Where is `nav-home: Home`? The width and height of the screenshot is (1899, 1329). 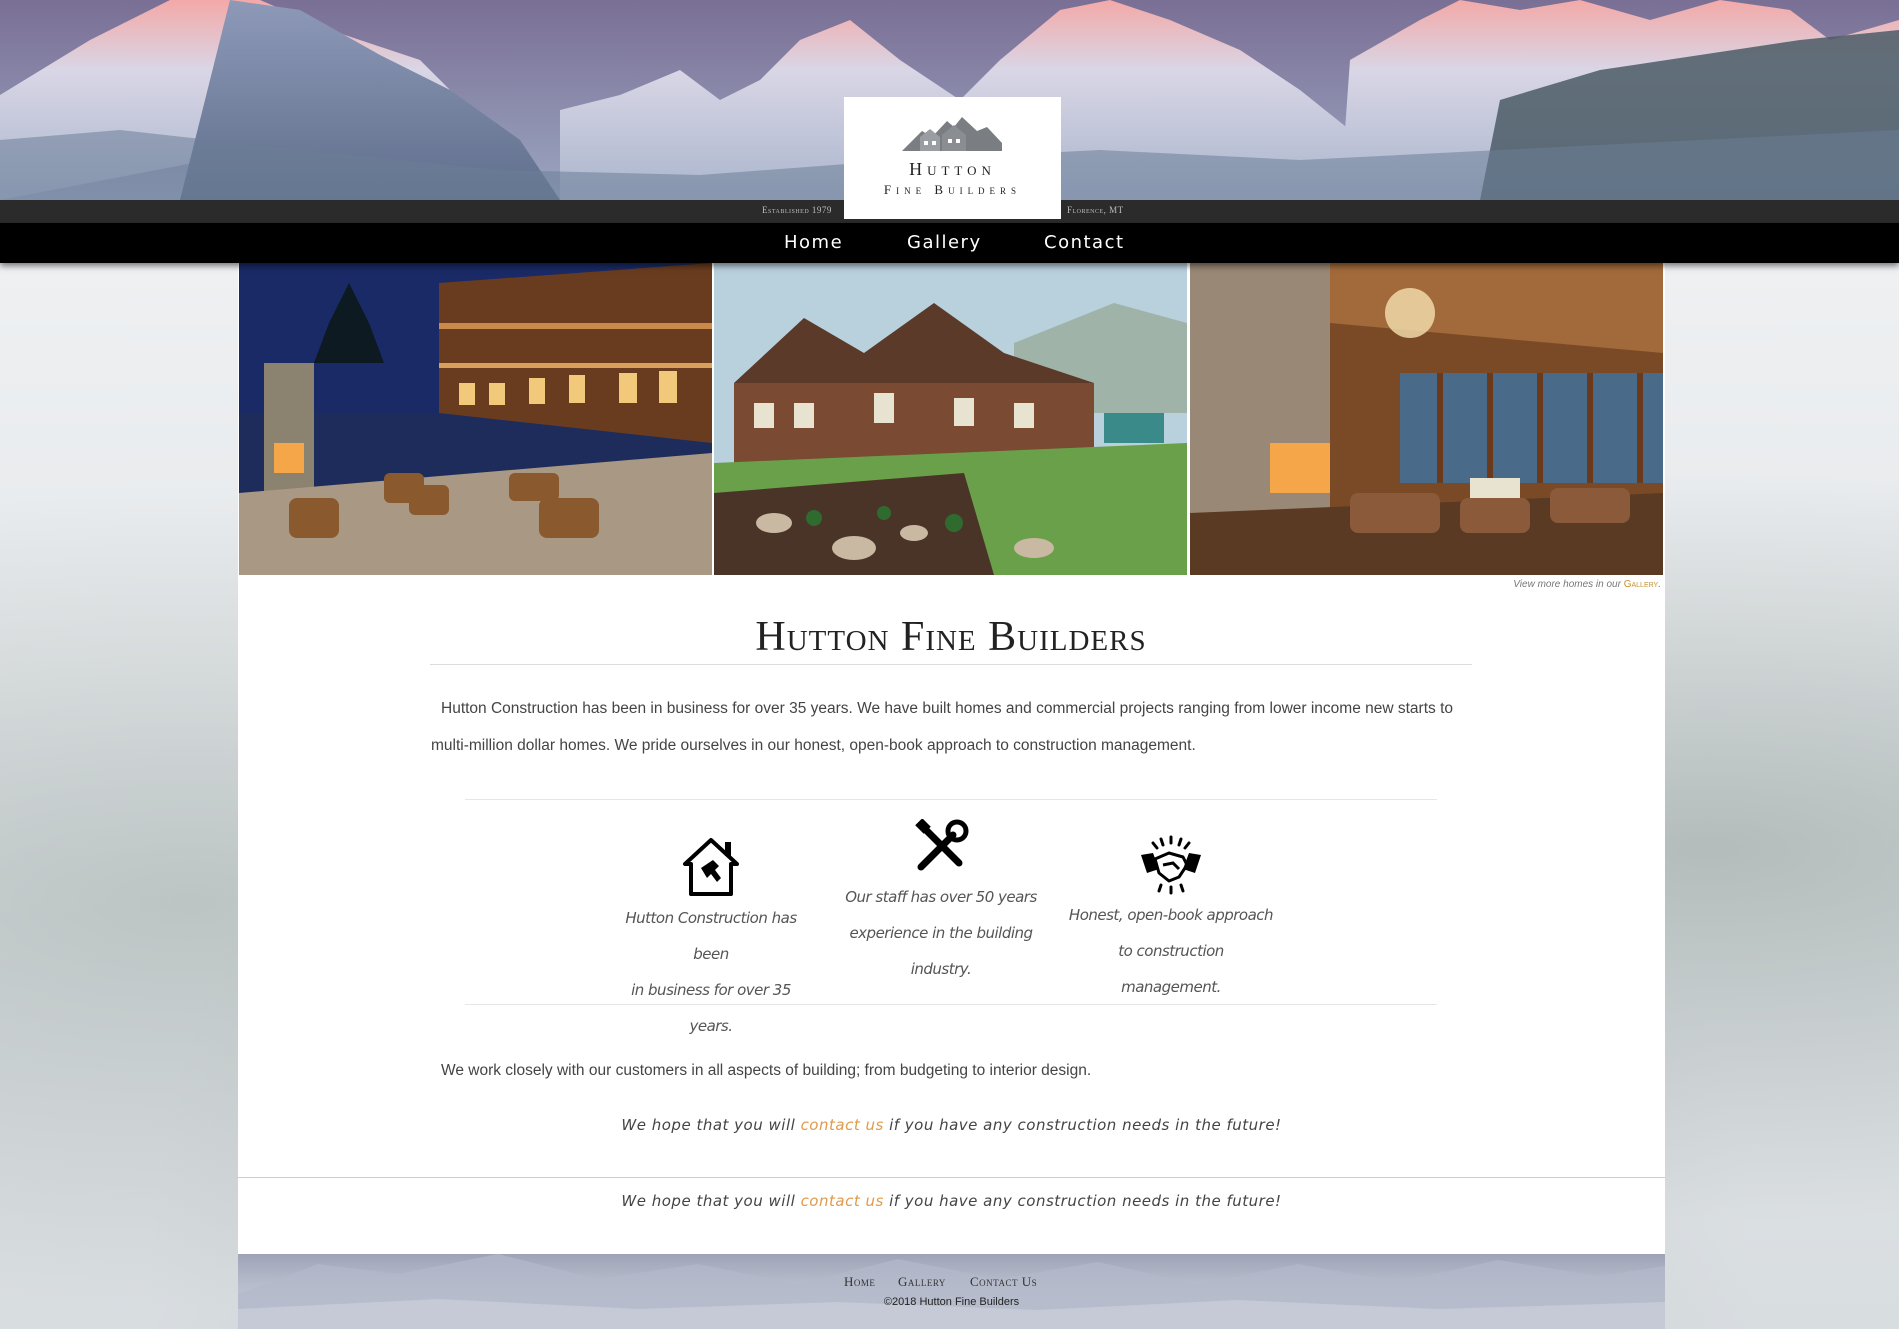 nav-home: Home is located at coordinates (813, 242).